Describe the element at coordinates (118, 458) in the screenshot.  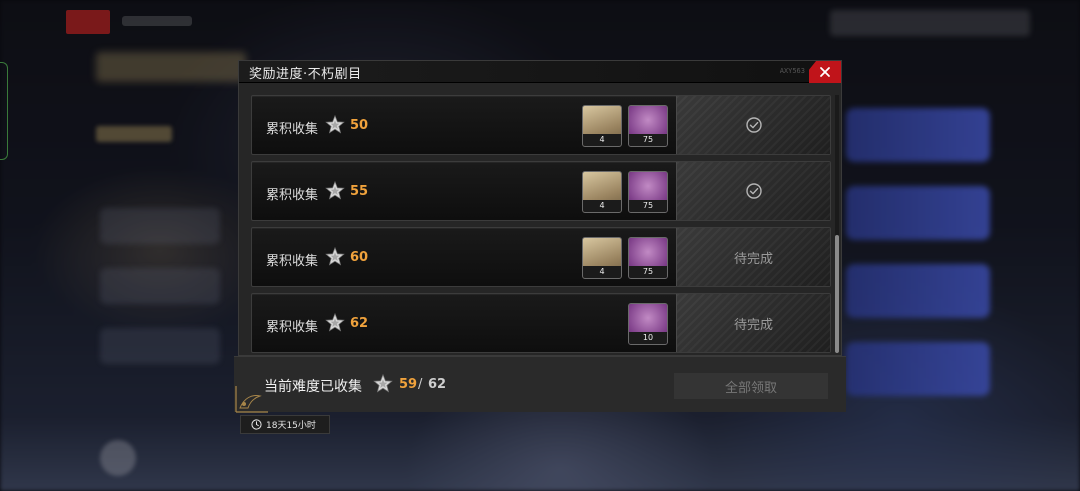
I see `background-avatar` at that location.